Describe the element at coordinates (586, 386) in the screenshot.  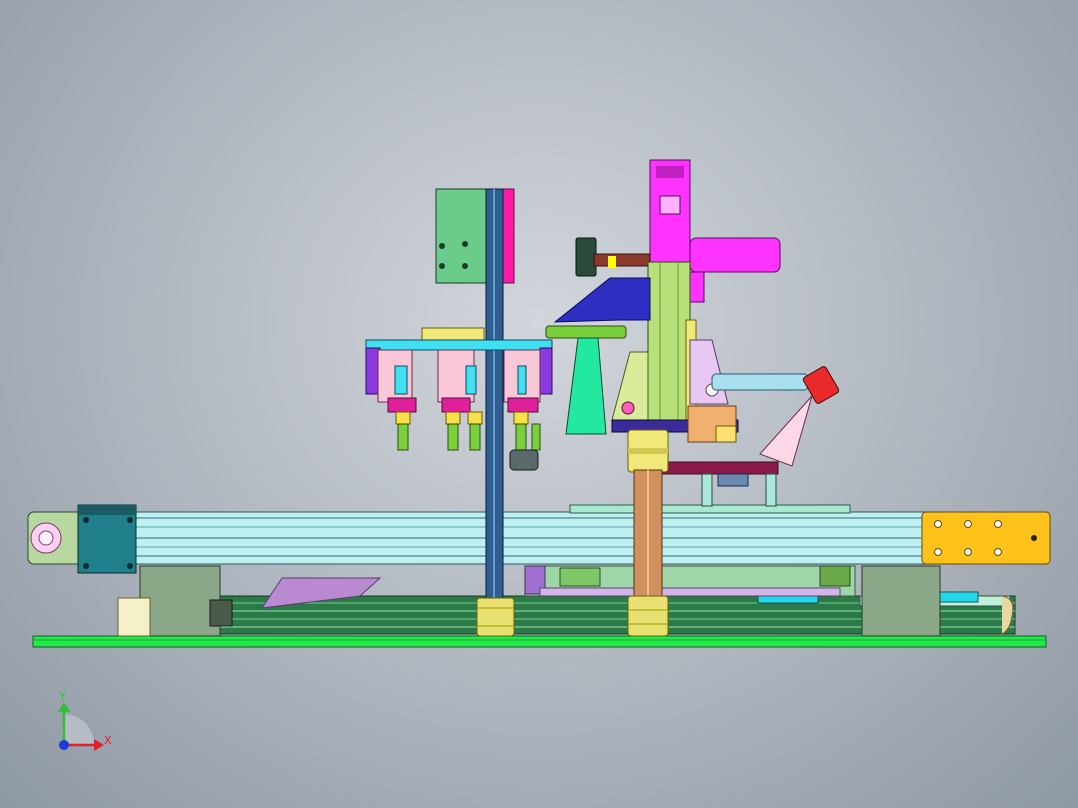
I see `suction-cone` at that location.